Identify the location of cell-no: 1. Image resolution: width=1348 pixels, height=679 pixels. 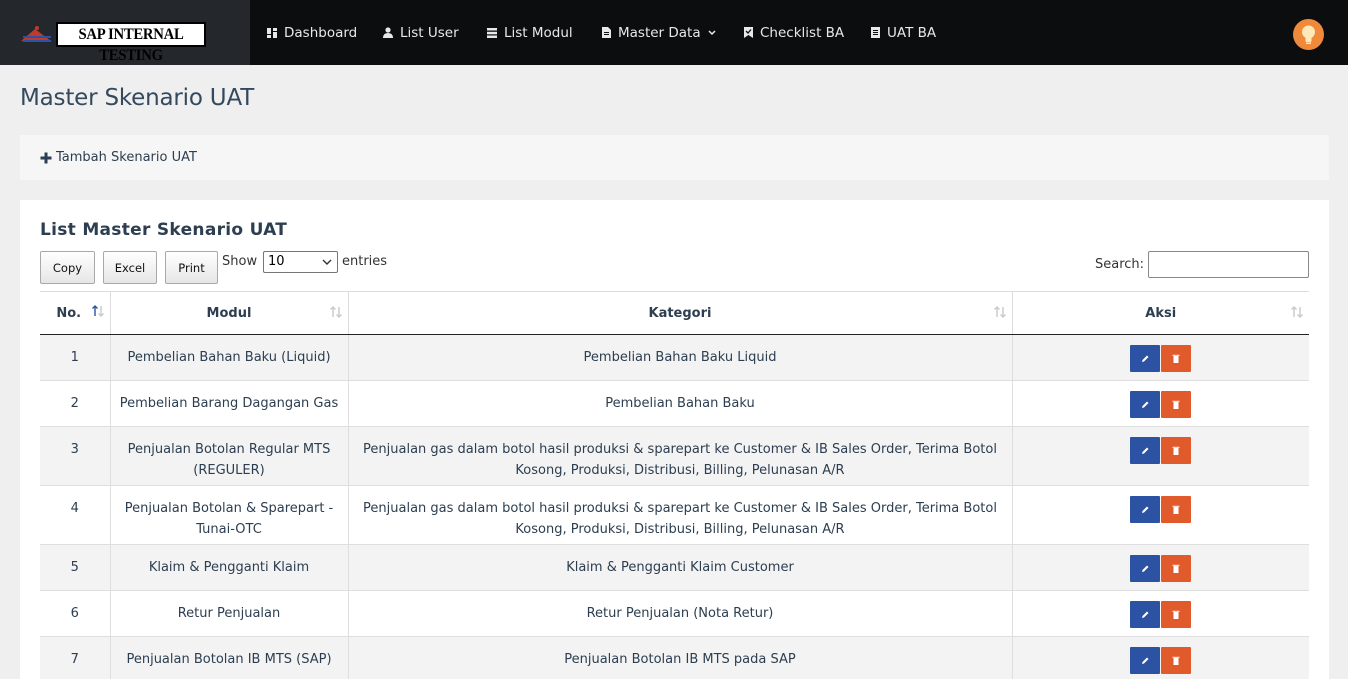
(75, 357).